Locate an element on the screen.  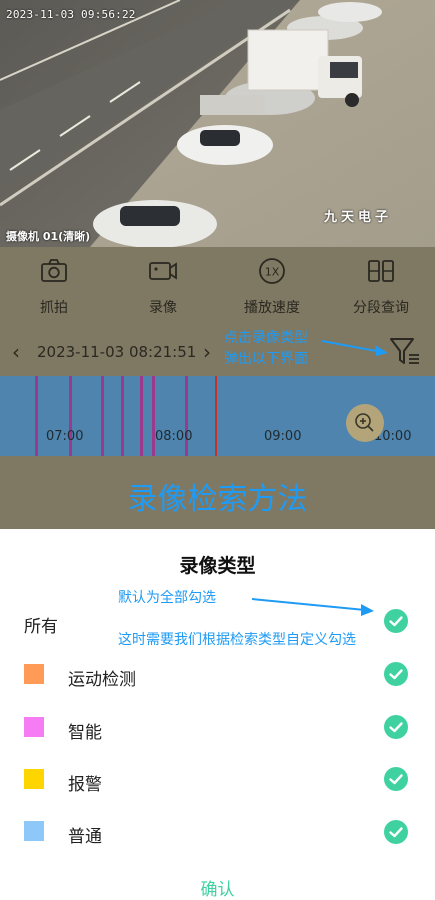
date-navigation-bar: ‹ 2023-11-03 08:21:51 › is located at coordinates (217, 353).